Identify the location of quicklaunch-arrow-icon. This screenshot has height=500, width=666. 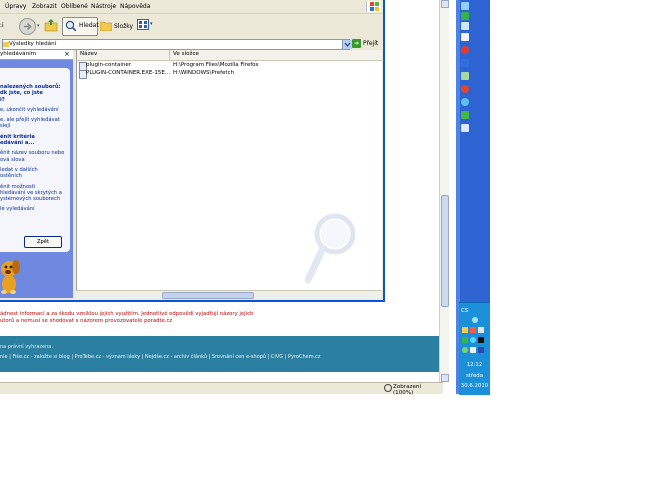
(465, 115).